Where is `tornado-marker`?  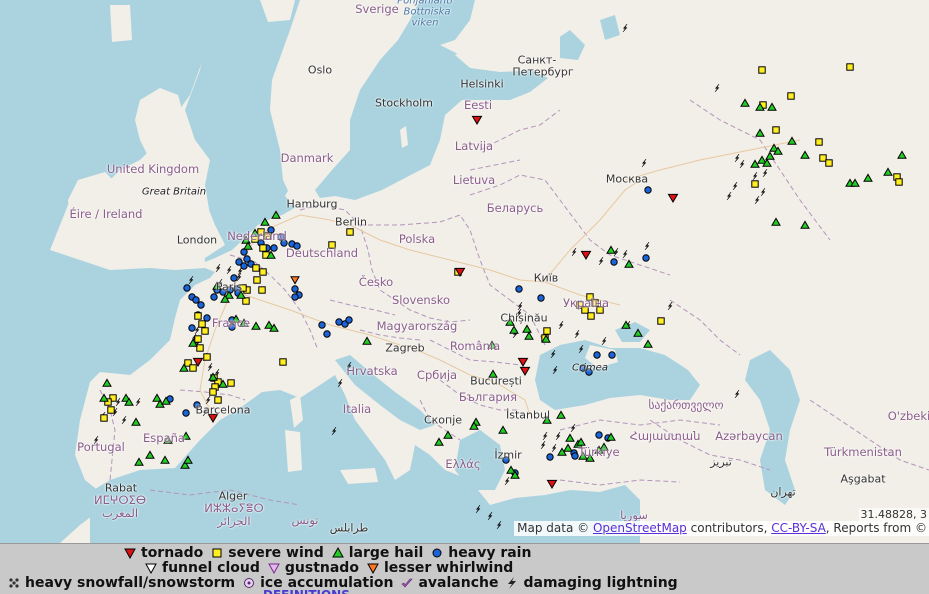 tornado-marker is located at coordinates (673, 198).